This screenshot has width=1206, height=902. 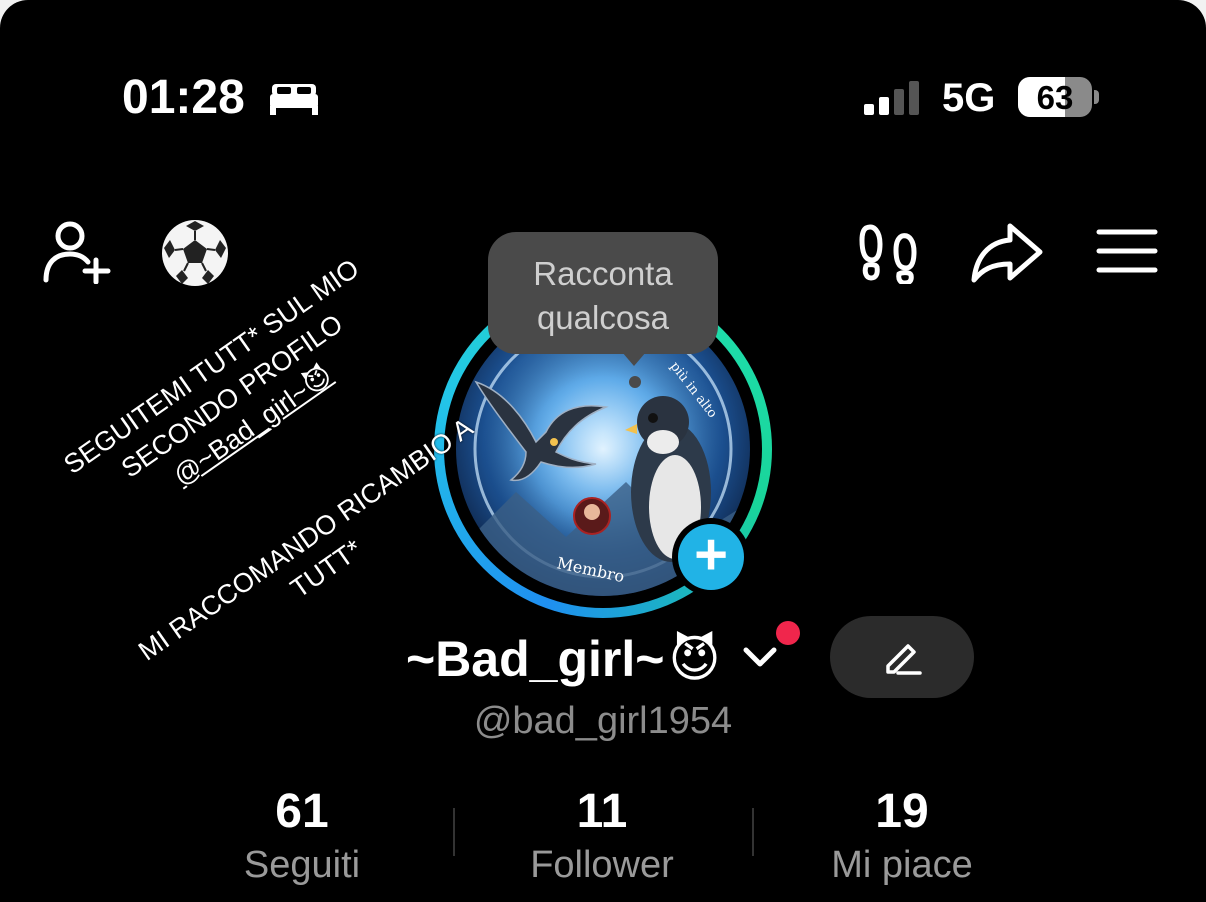 What do you see at coordinates (603, 317) in the screenshot?
I see `tooltip-line-2: qualcosa` at bounding box center [603, 317].